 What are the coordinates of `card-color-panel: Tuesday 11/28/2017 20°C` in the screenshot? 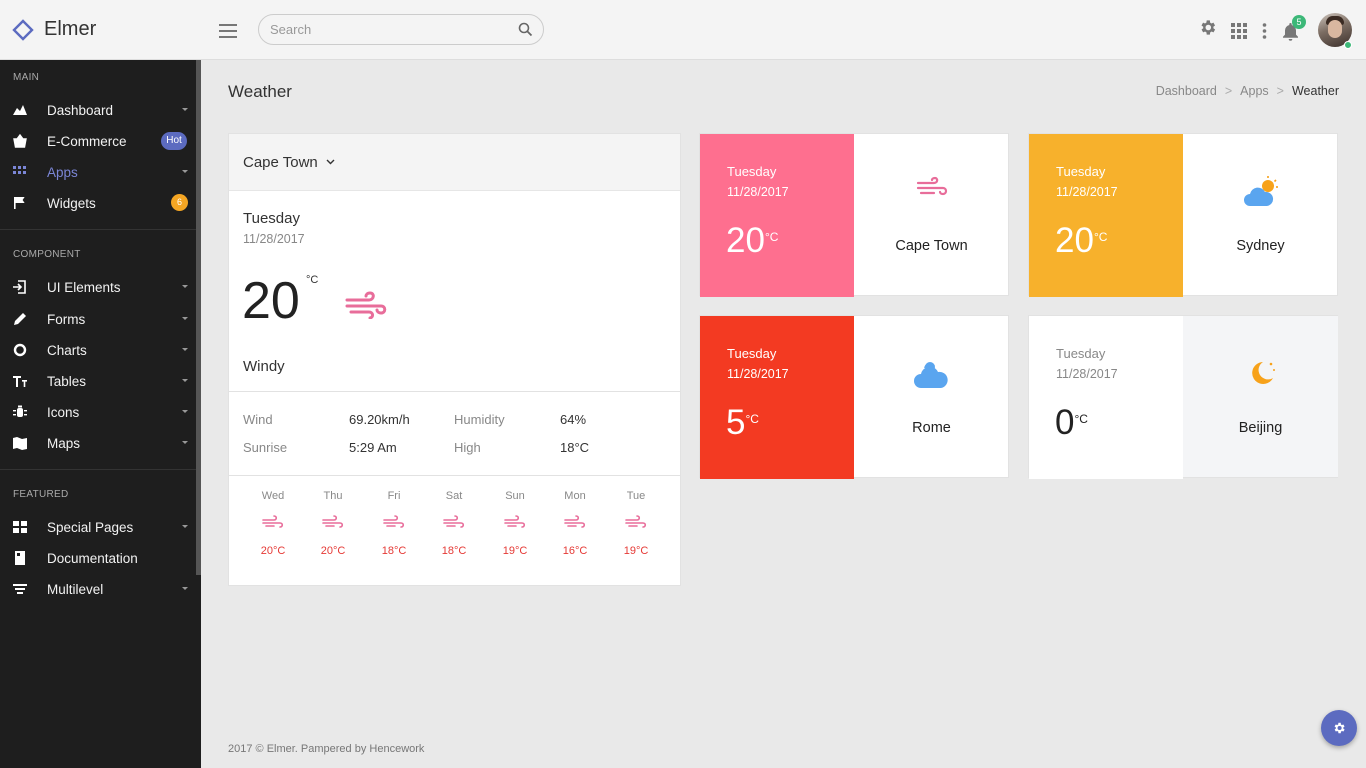 It's located at (1106, 215).